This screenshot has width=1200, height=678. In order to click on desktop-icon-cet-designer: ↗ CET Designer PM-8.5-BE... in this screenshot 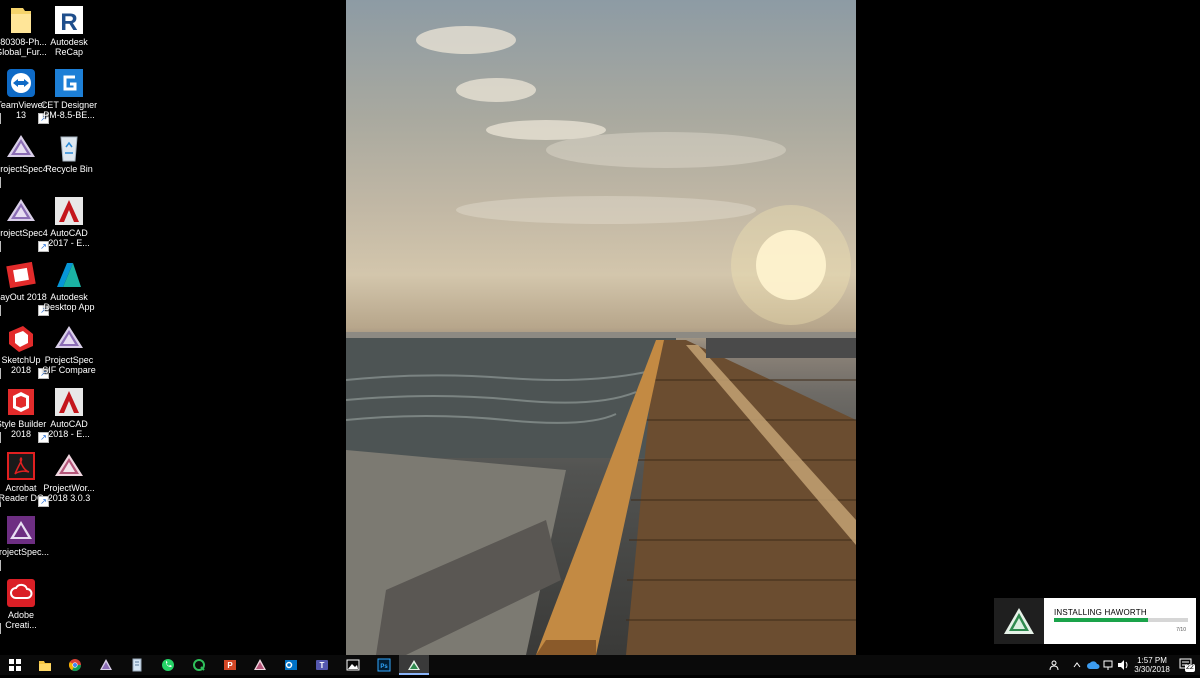, I will do `click(69, 93)`.